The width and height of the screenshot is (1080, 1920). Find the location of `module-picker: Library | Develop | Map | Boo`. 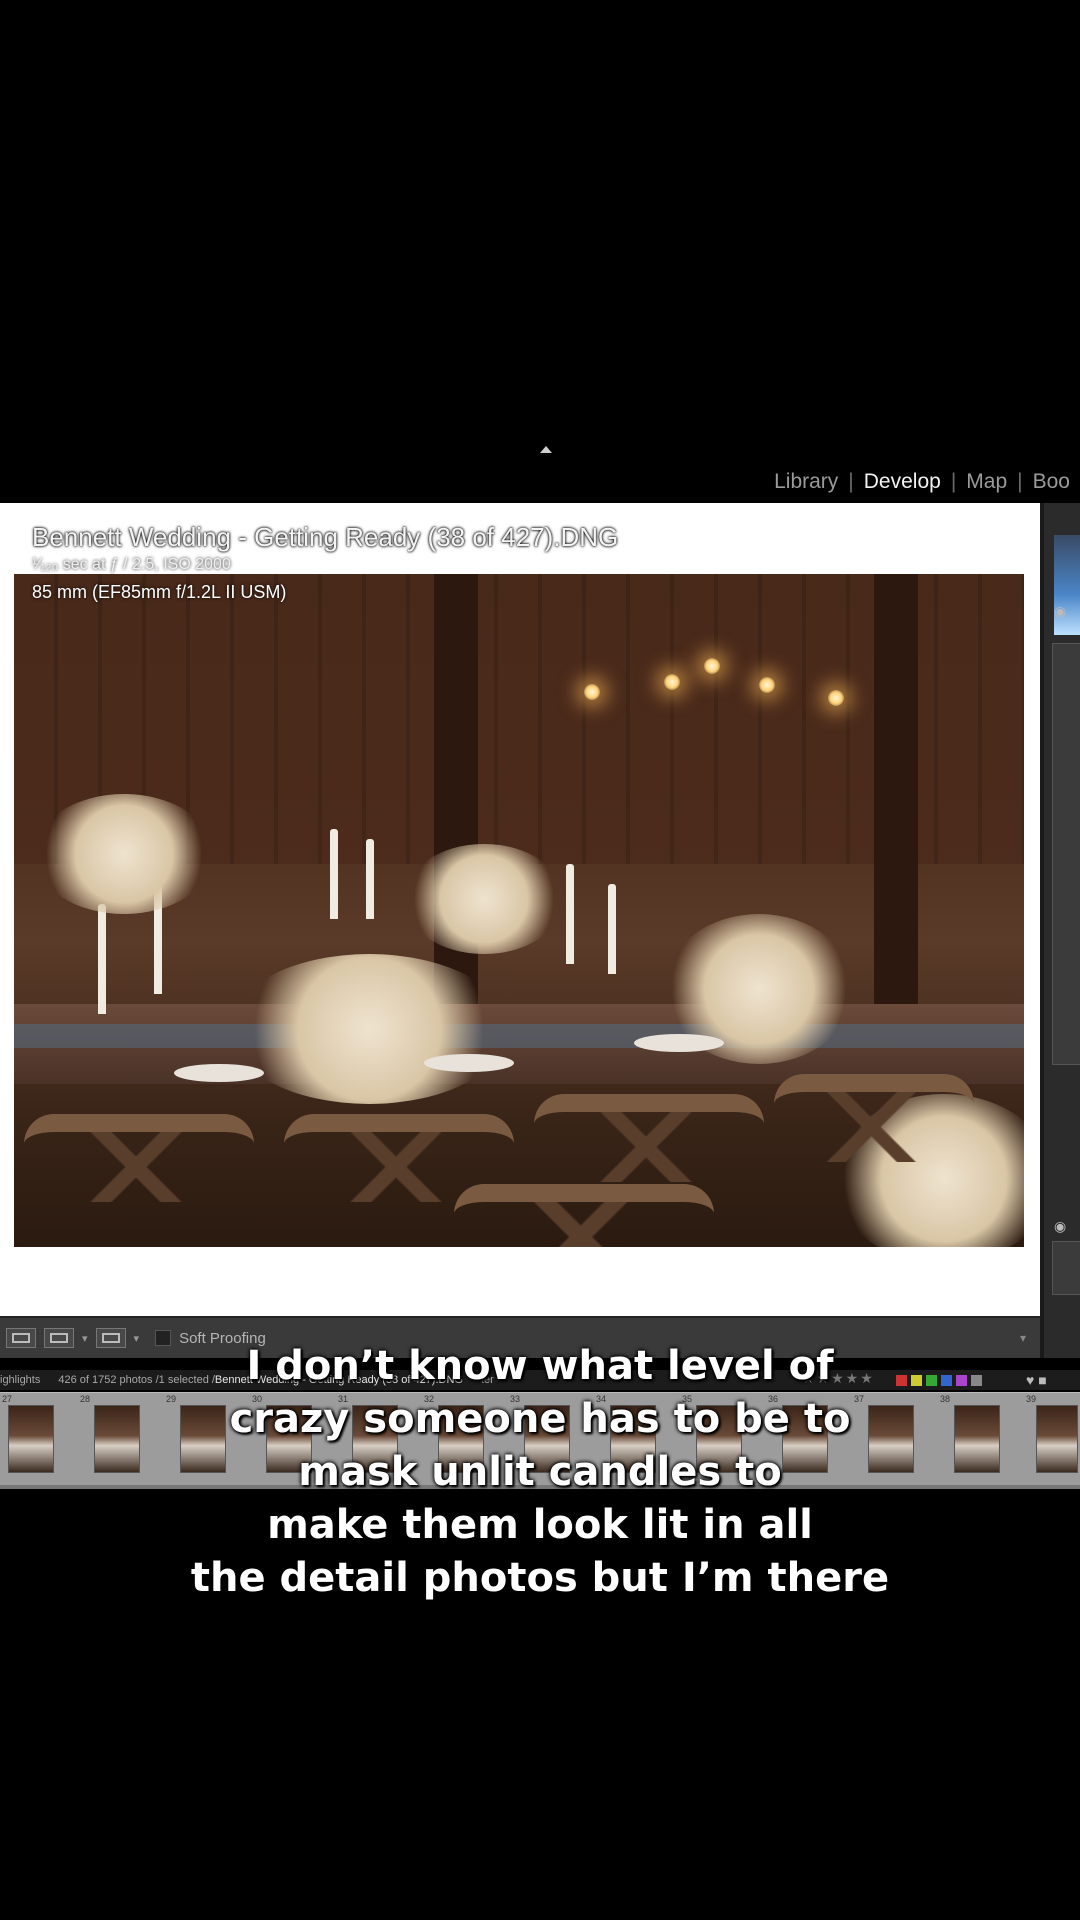

module-picker: Library | Develop | Map | Boo is located at coordinates (922, 482).